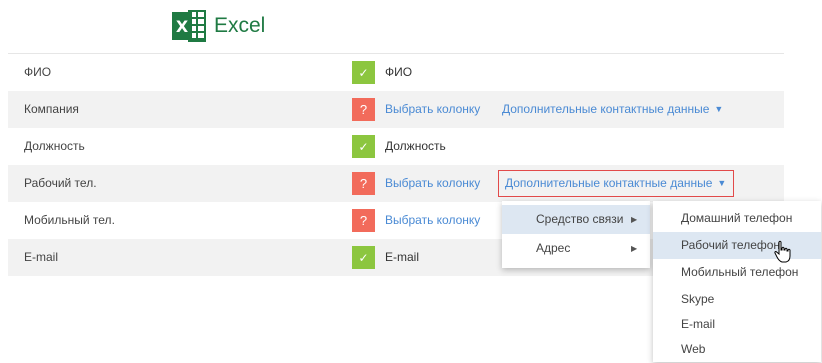  I want to click on field-label: Мобильный тел., so click(69, 220).